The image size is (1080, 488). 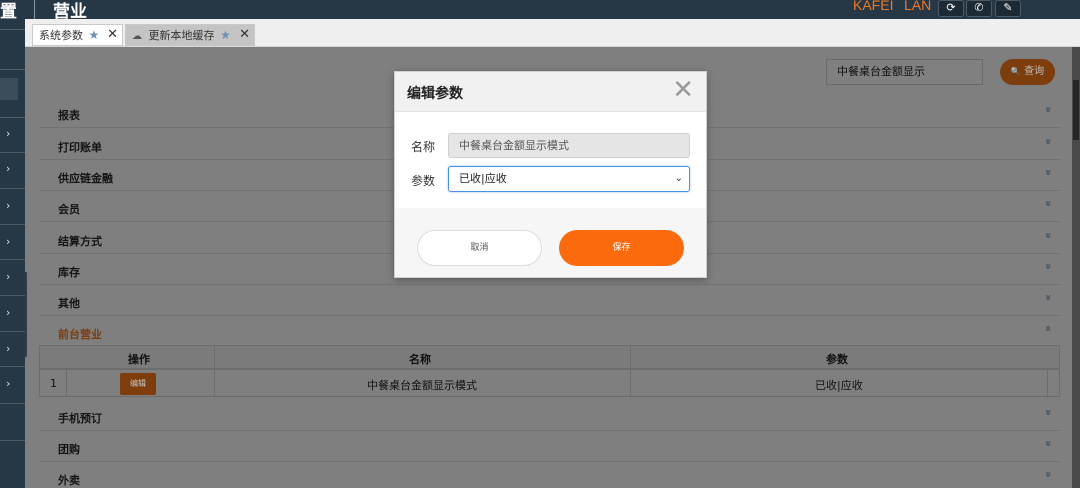 I want to click on group-label: 前台营业, so click(x=80, y=334).